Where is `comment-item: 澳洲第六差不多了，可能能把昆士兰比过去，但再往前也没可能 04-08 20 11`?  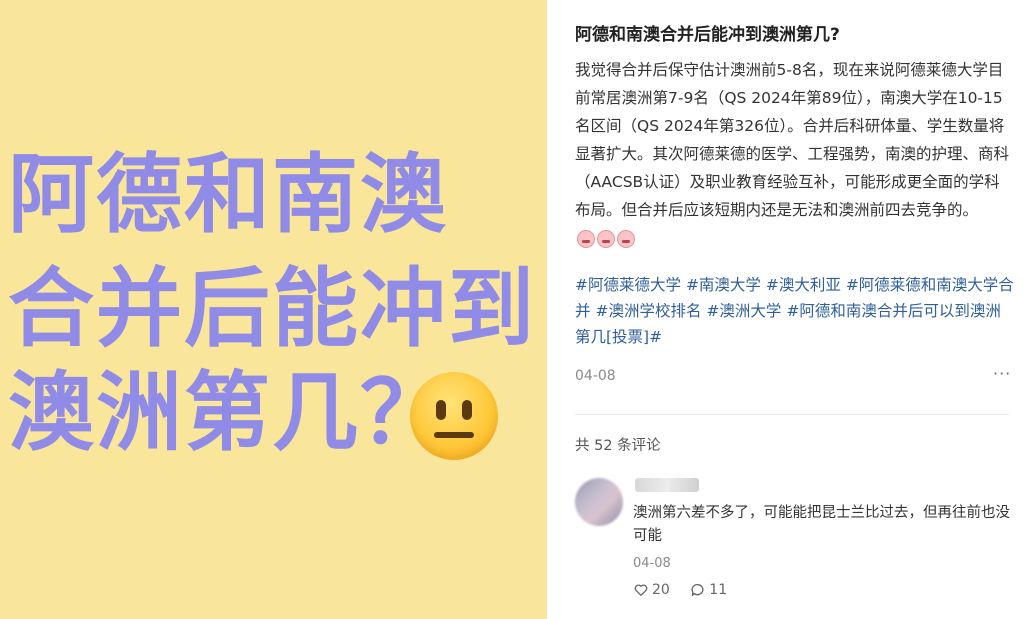 comment-item: 澳洲第六差不多了，可能能把昆士兰比过去，但再往前也没可能 04-08 20 11 is located at coordinates (795, 540).